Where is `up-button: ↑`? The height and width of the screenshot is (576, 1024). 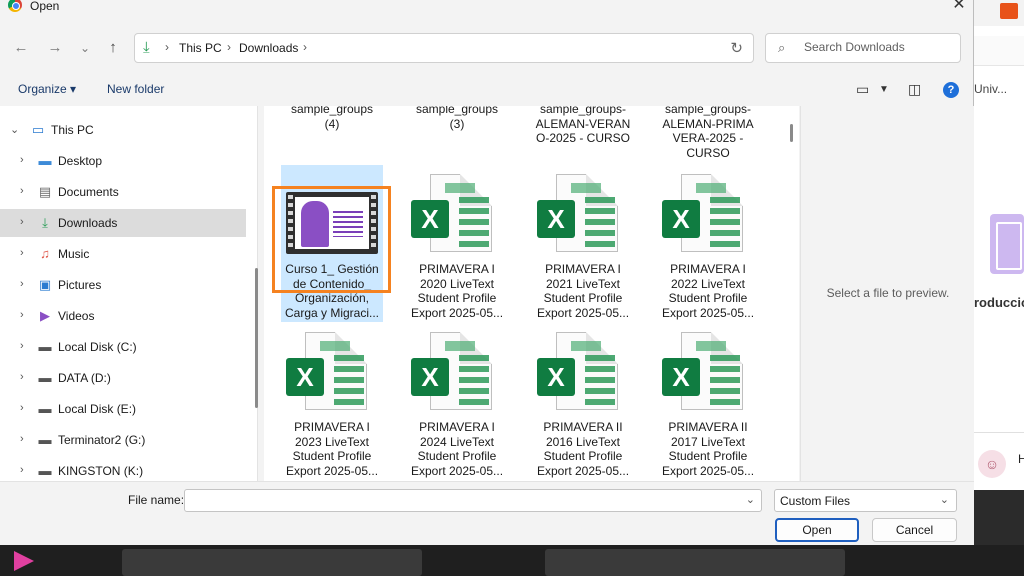
up-button: ↑ is located at coordinates (113, 48).